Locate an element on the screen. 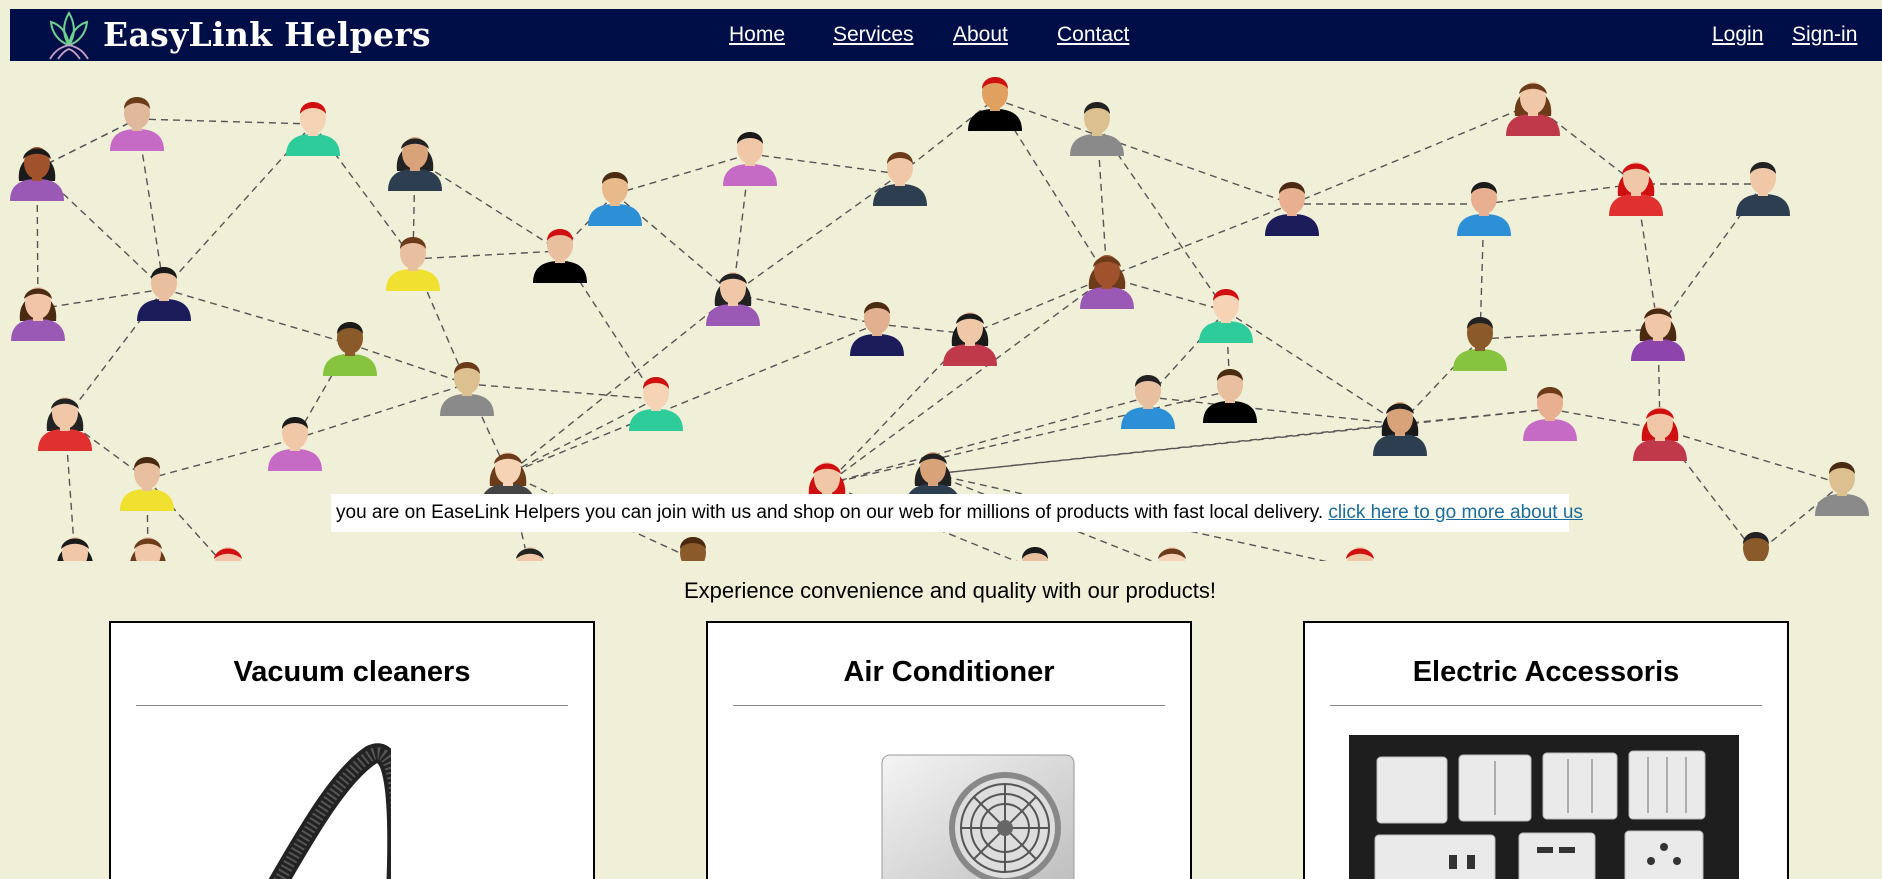  lotus-logo-icon is located at coordinates (69, 35).